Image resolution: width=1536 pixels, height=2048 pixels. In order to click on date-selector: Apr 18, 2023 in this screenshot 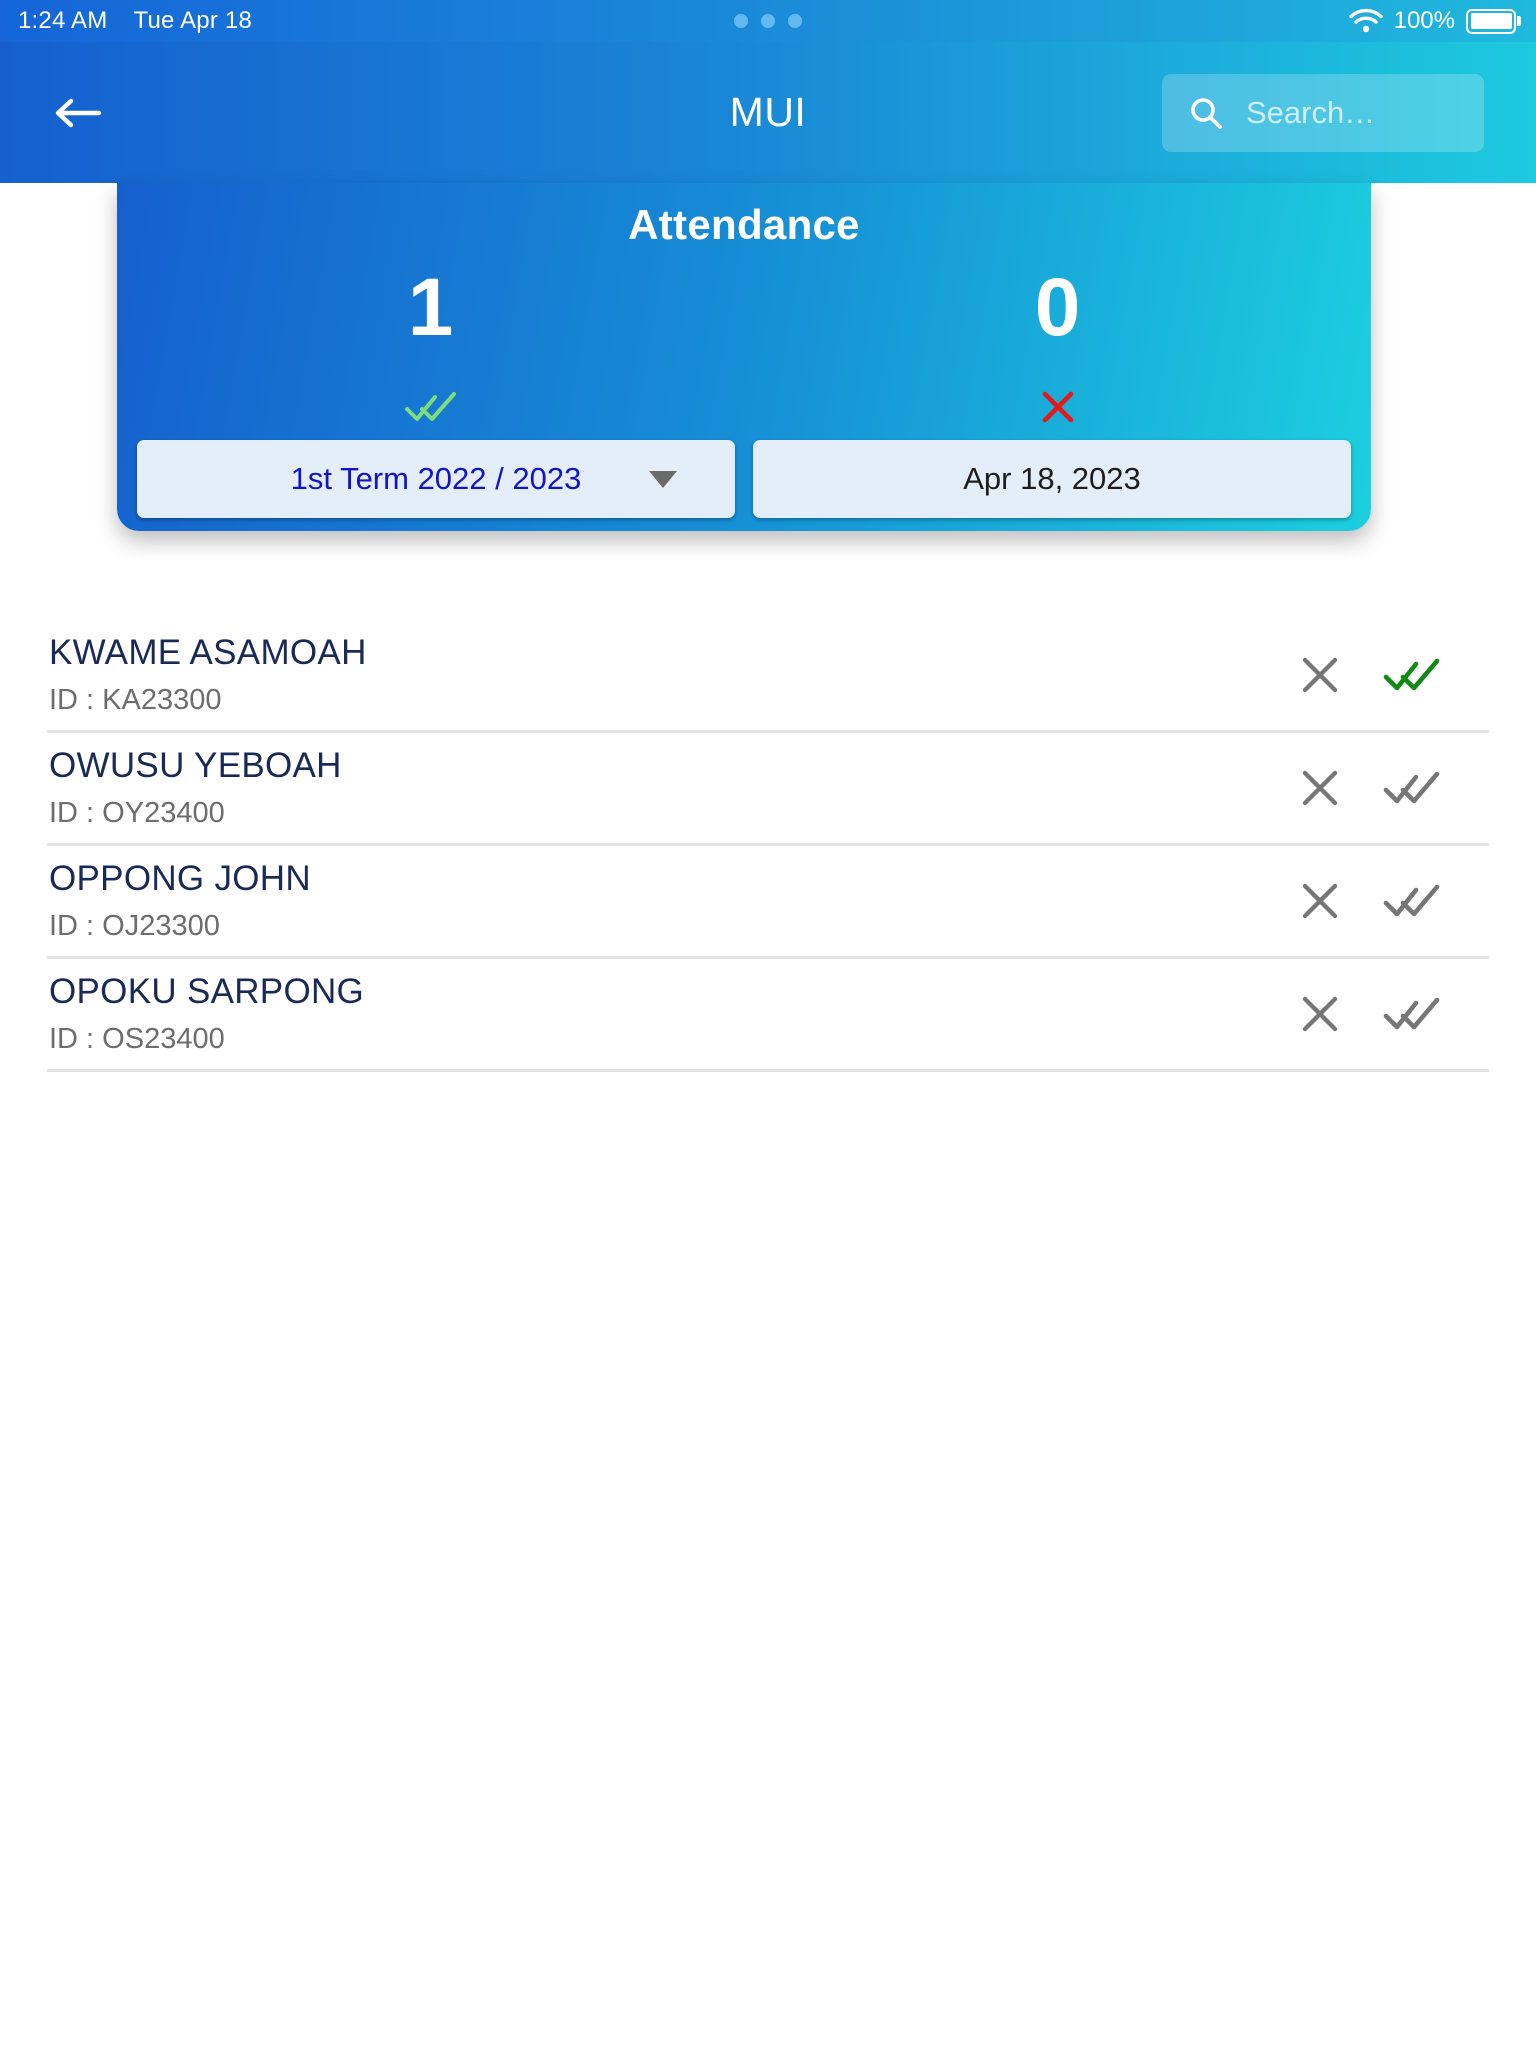, I will do `click(1052, 479)`.